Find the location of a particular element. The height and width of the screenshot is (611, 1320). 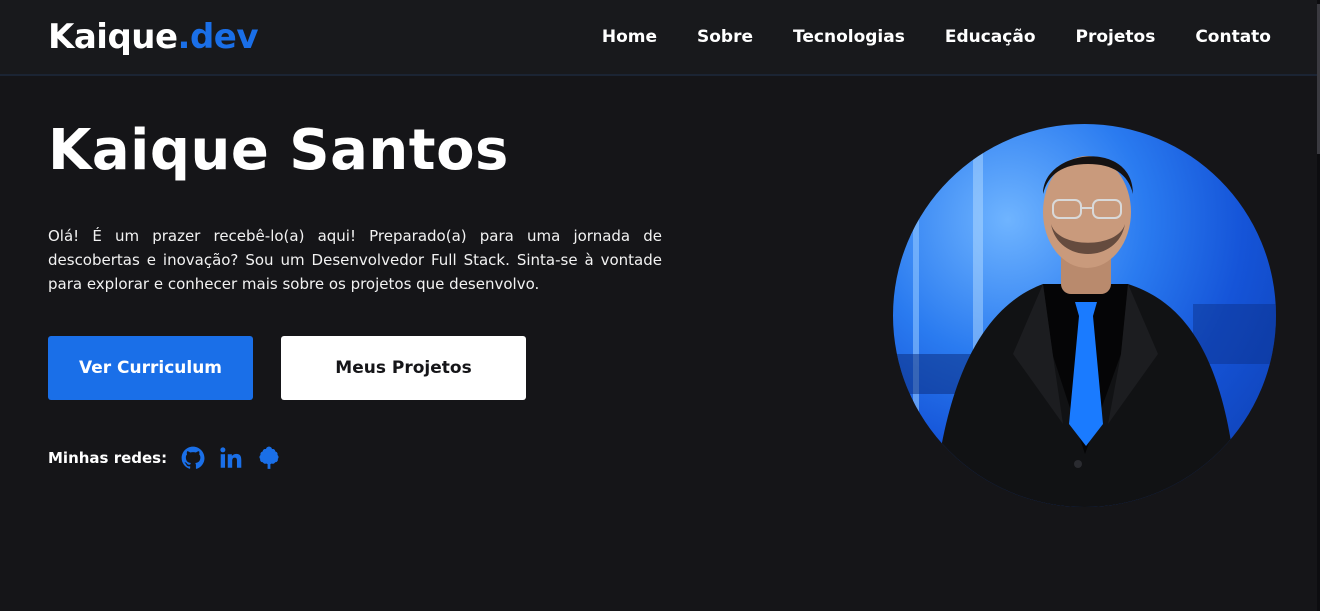

logo-accent: .dev is located at coordinates (218, 37).